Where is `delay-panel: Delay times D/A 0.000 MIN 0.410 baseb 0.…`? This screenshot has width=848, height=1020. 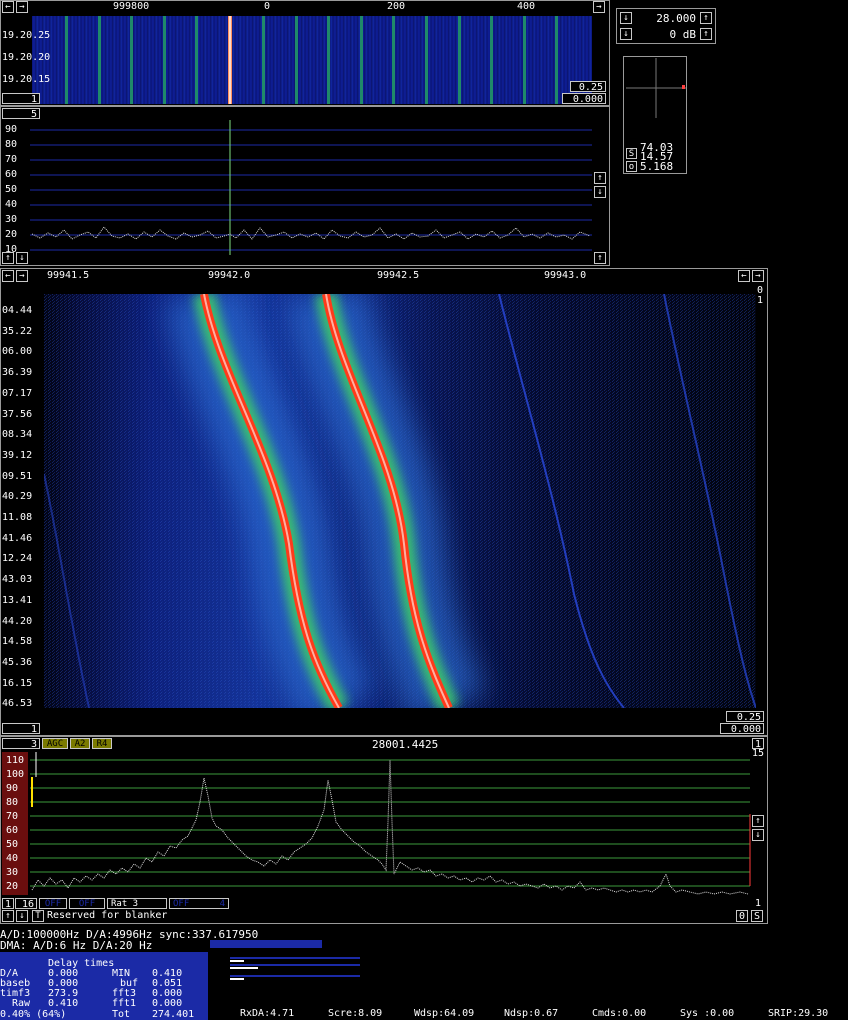 delay-panel: Delay times D/A 0.000 MIN 0.410 baseb 0.… is located at coordinates (104, 986).